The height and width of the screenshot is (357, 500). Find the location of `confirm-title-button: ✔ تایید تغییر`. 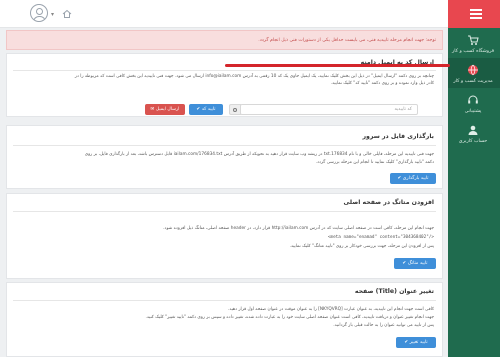

confirm-title-button: ✔ تایید تغییر is located at coordinates (416, 342).